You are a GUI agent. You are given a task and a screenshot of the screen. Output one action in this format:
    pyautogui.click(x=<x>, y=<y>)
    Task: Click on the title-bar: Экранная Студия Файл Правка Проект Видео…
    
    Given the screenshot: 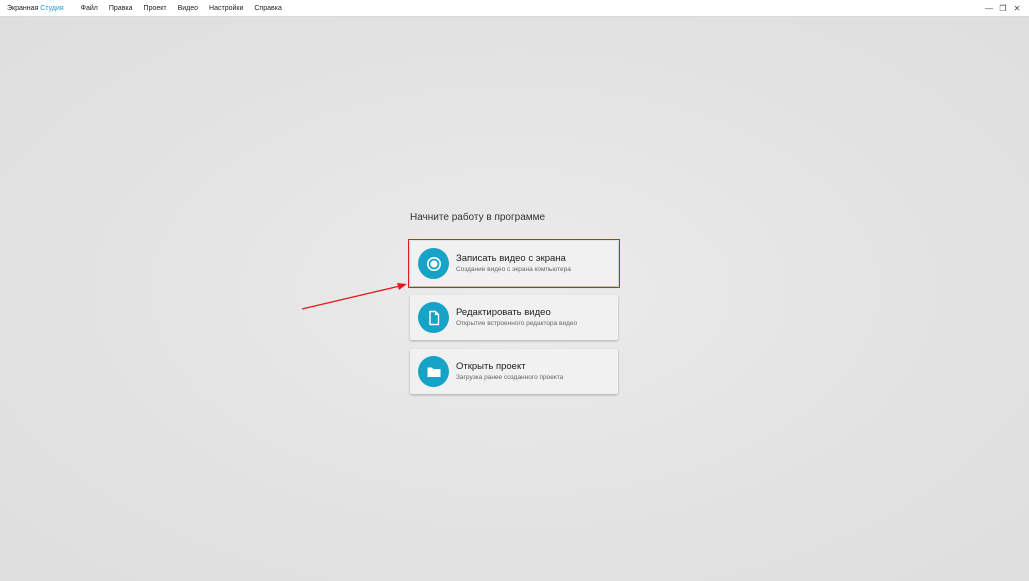 What is the action you would take?
    pyautogui.click(x=514, y=8)
    